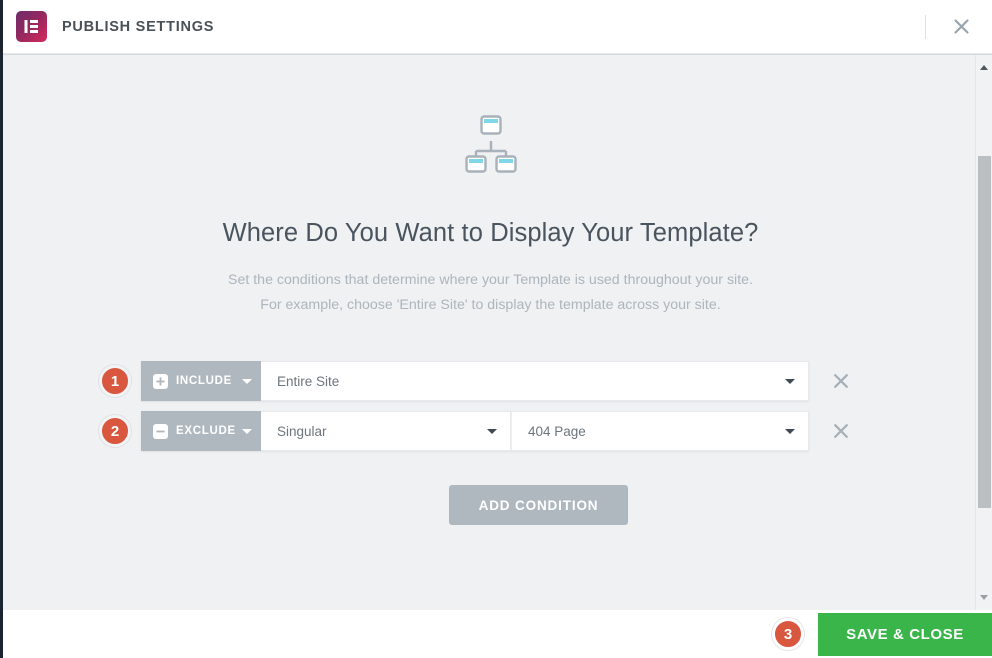  I want to click on add-condition-wrapper: ADD CONDITION, so click(538, 505).